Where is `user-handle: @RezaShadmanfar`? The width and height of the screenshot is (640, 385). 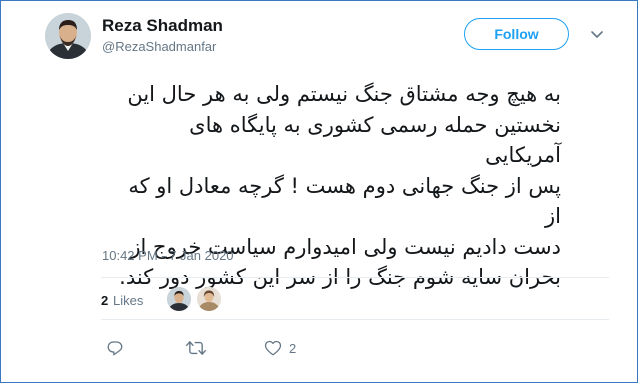 user-handle: @RezaShadmanfar is located at coordinates (159, 46).